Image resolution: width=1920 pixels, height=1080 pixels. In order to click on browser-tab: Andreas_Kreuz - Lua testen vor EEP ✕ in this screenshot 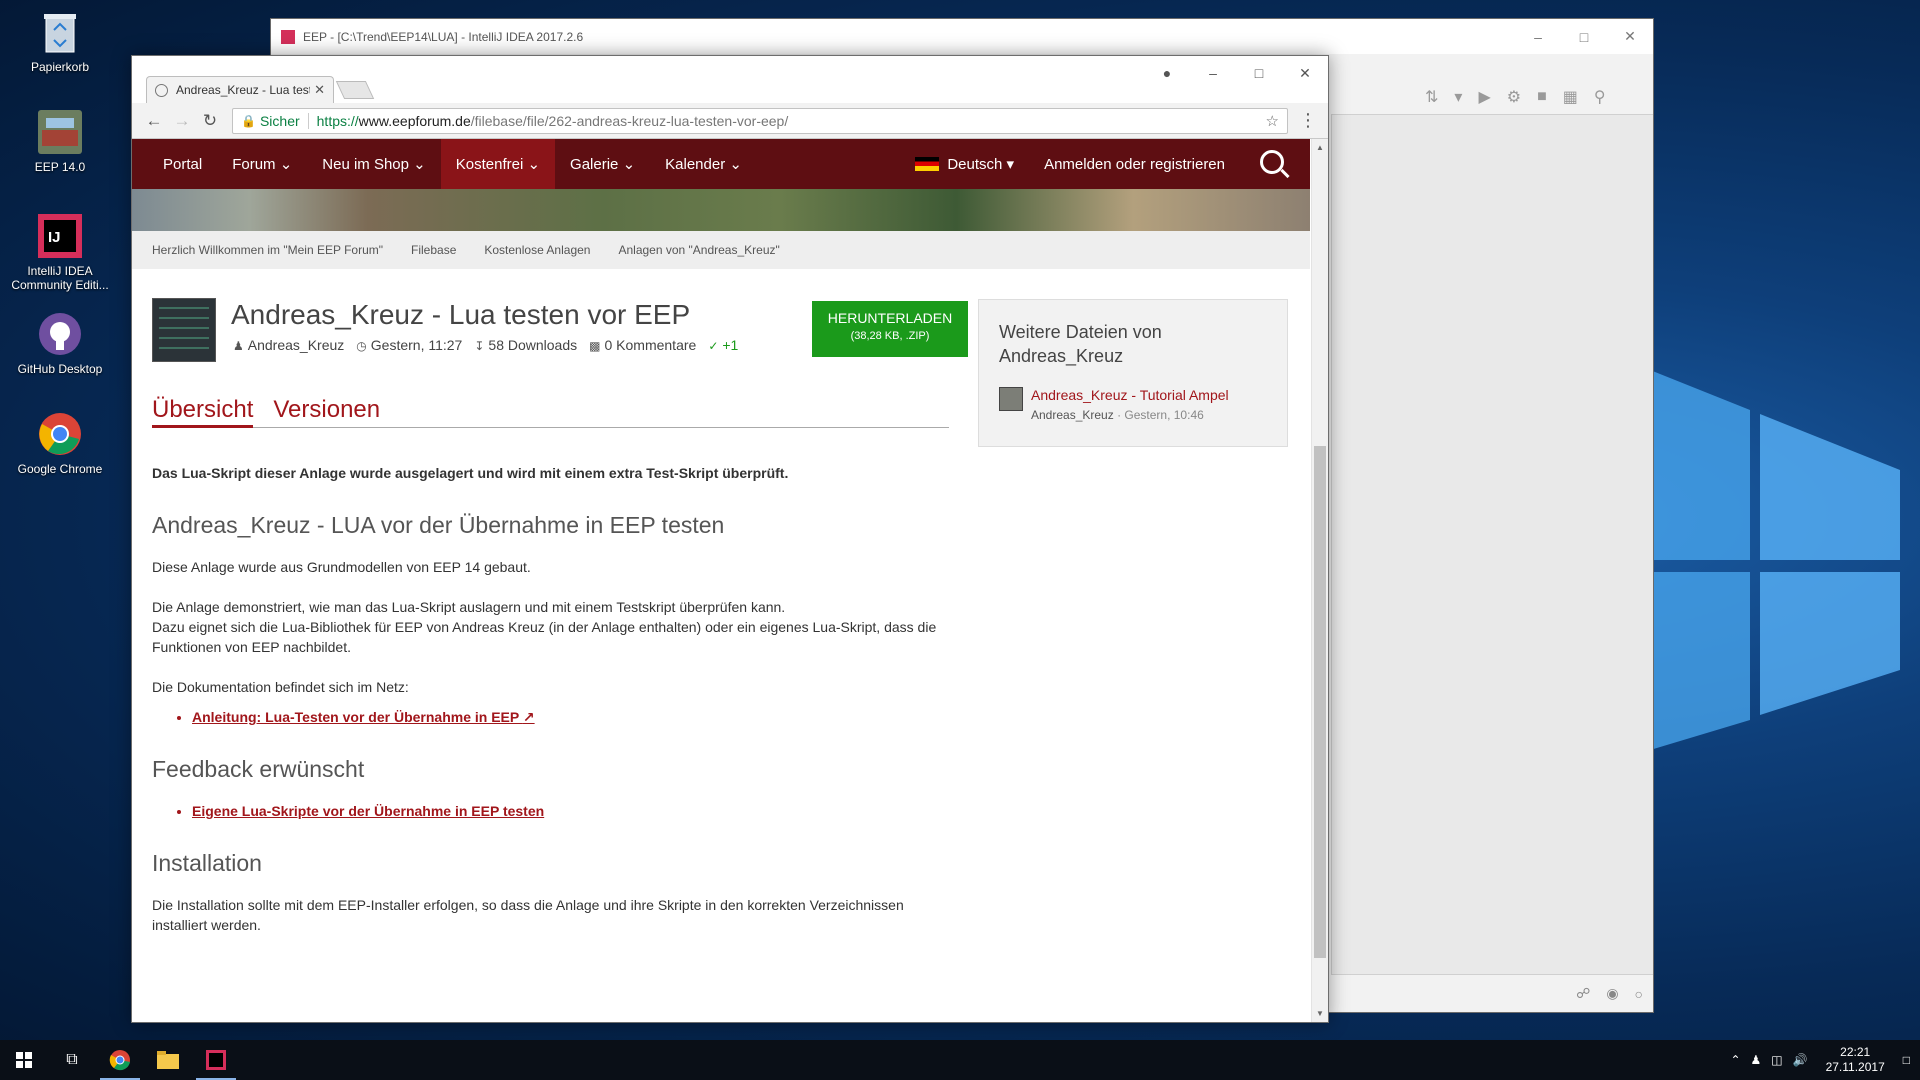, I will do `click(240, 89)`.